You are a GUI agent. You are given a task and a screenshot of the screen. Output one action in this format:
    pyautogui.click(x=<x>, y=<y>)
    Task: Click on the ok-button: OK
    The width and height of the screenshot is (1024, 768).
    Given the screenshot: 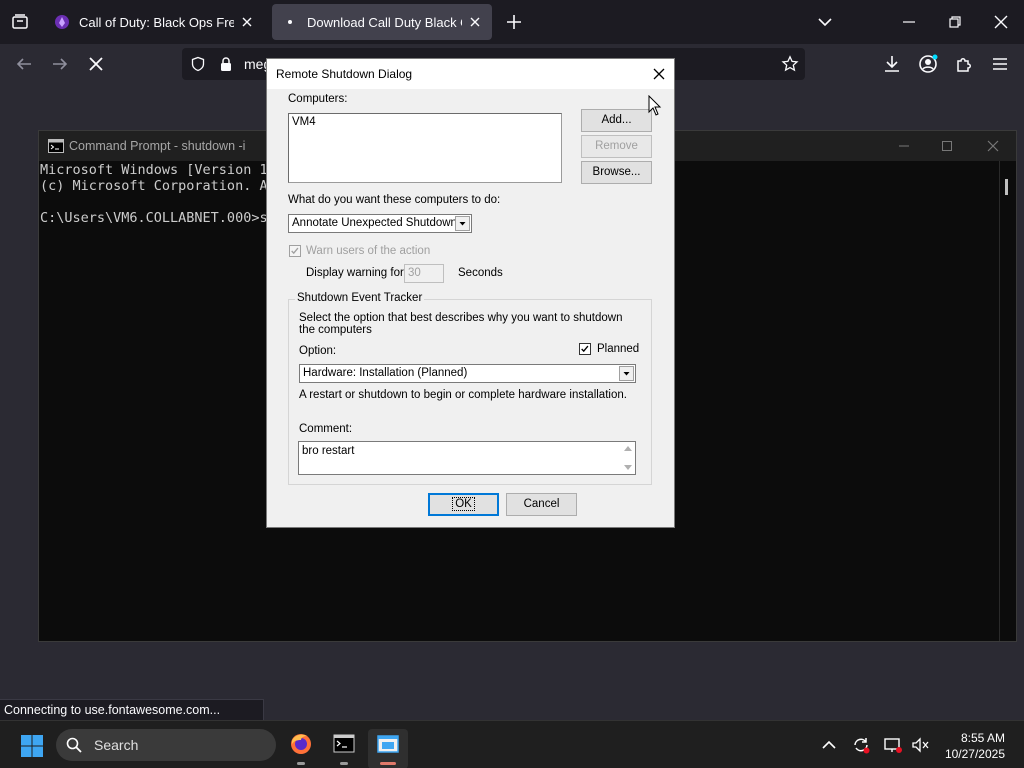 What is the action you would take?
    pyautogui.click(x=463, y=504)
    